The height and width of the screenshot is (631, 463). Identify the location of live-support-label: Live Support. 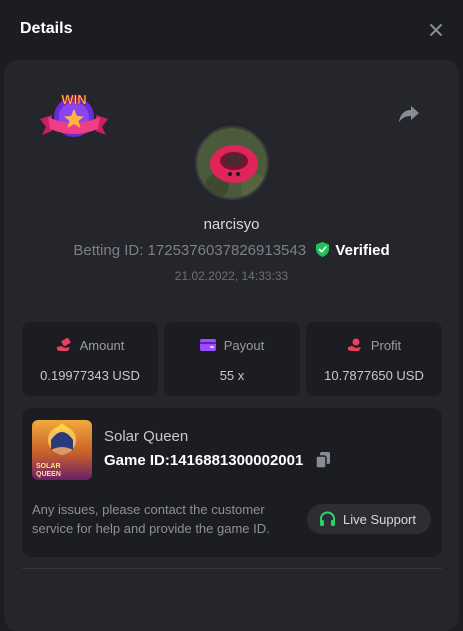
(379, 519).